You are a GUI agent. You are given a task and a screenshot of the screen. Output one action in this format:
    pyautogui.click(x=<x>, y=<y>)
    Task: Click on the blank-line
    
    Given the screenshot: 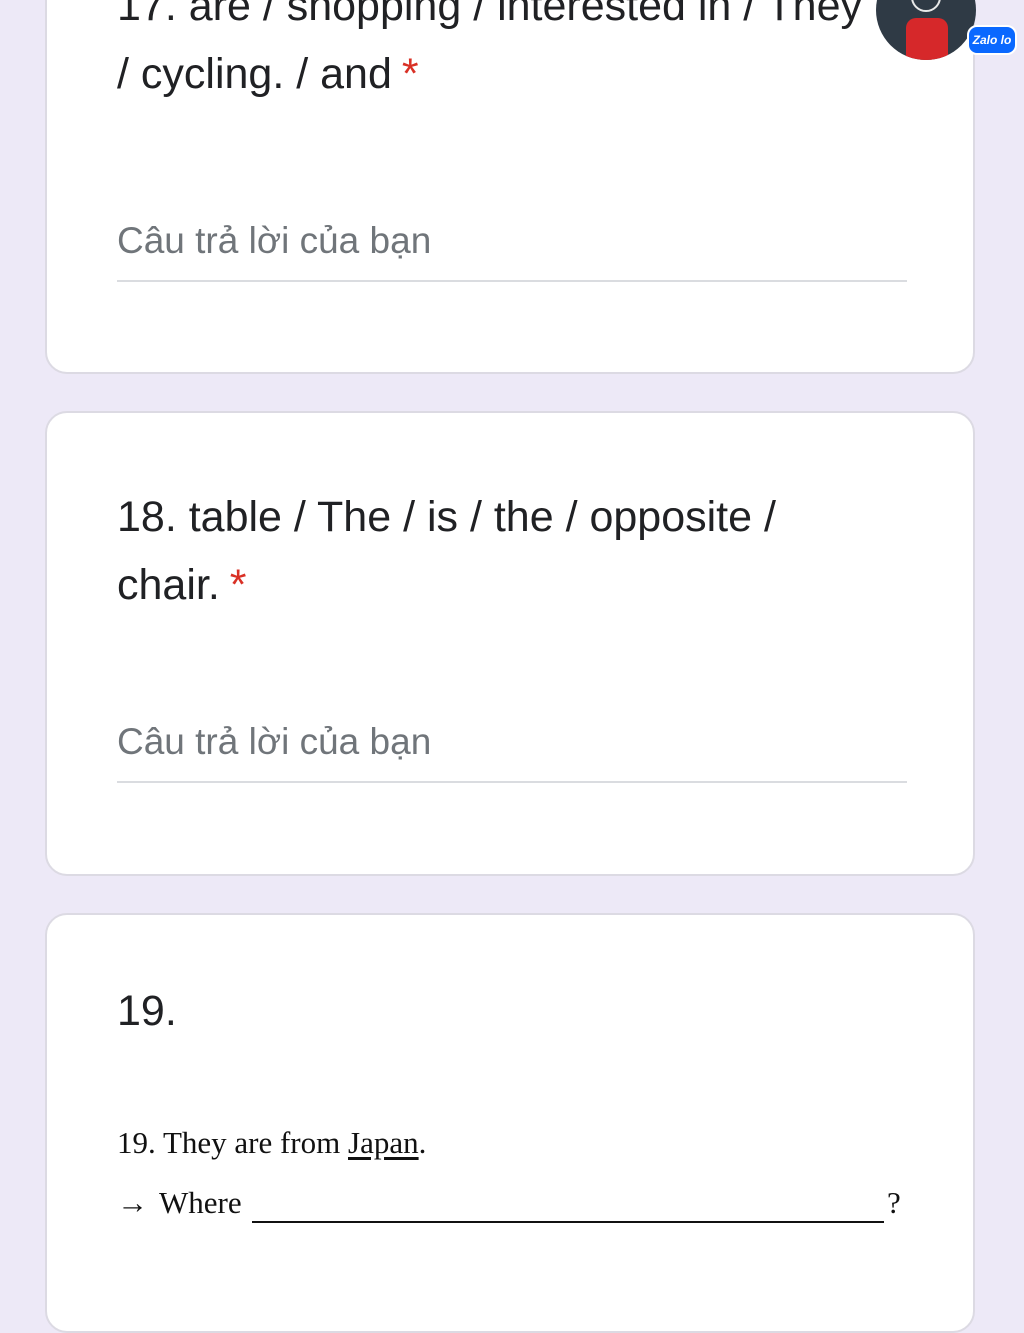 What is the action you would take?
    pyautogui.click(x=568, y=1222)
    